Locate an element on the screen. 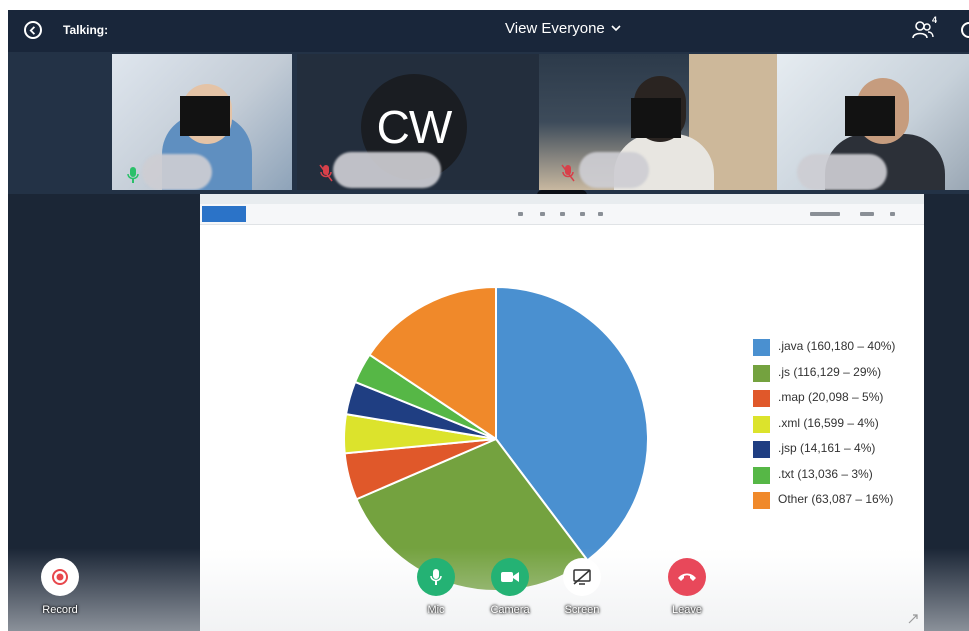 The height and width of the screenshot is (631, 969). legend-item: .txt (13,036 – 3%) is located at coordinates (824, 479).